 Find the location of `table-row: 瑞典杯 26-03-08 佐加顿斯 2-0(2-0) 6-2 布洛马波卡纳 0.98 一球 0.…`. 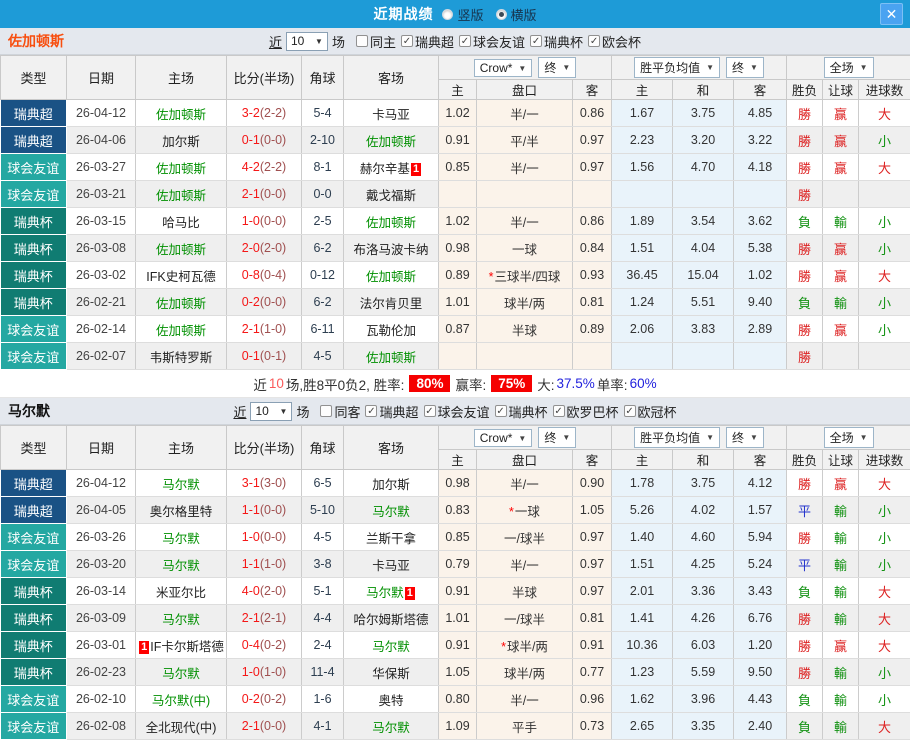

table-row: 瑞典杯 26-03-08 佐加顿斯 2-0(2-0) 6-2 布洛马波卡纳 0.98 一球 0.… is located at coordinates (455, 248).